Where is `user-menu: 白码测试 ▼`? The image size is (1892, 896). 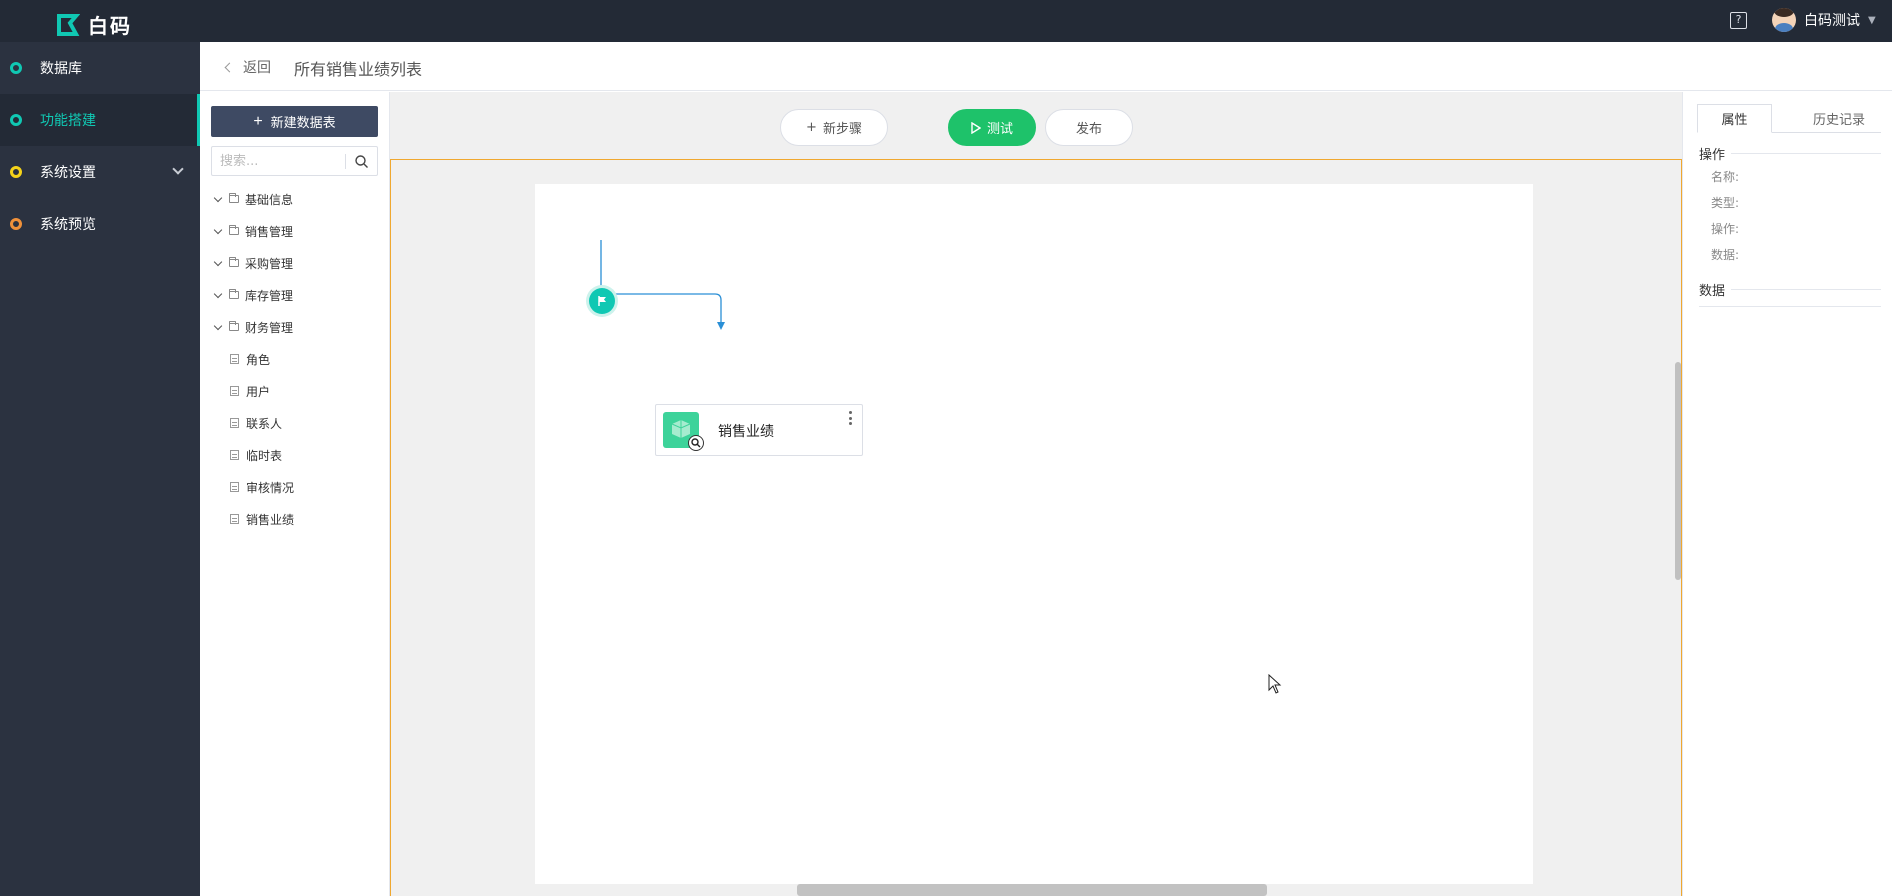 user-menu: 白码测试 ▼ is located at coordinates (1824, 20).